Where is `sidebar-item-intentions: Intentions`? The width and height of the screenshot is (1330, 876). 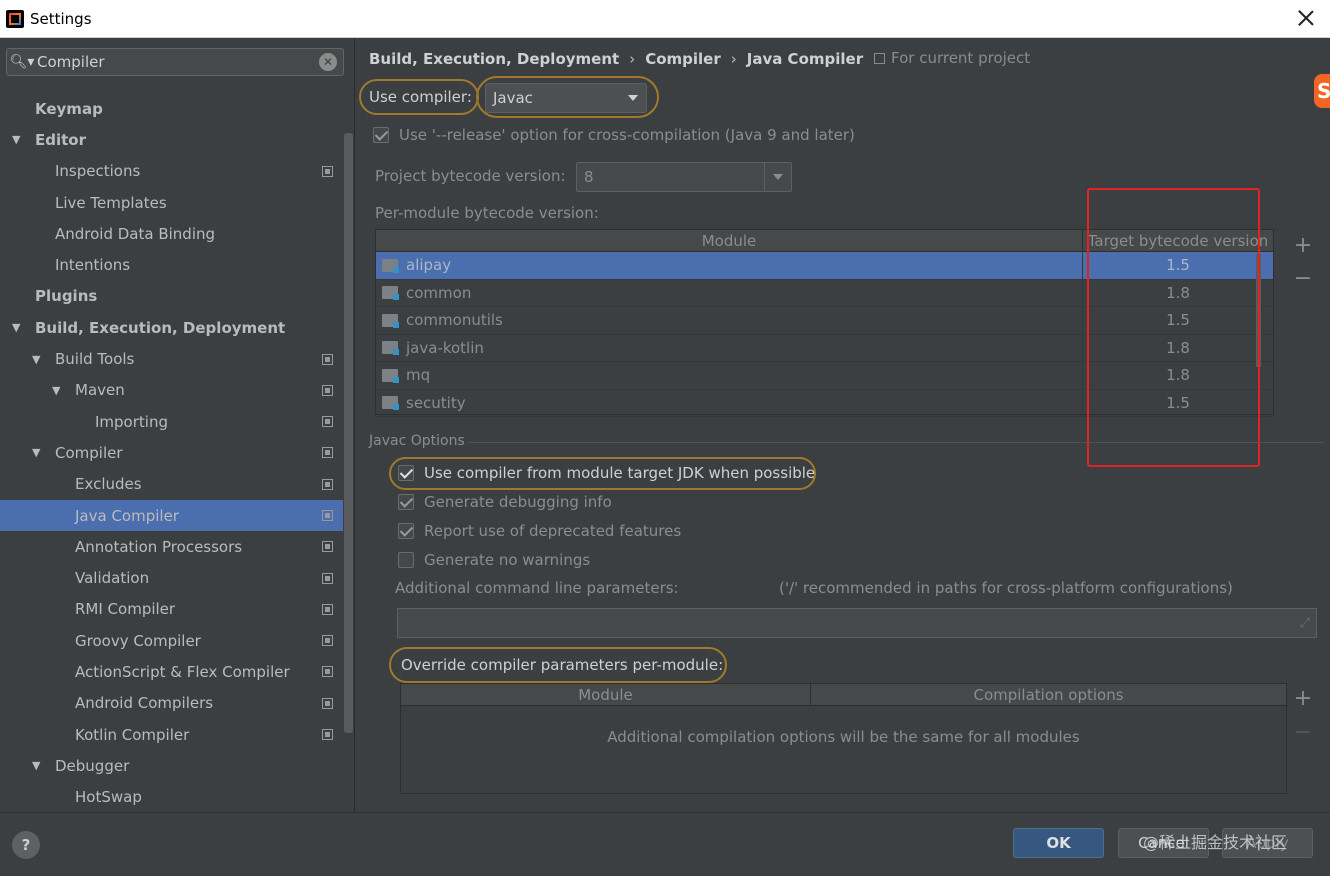 sidebar-item-intentions: Intentions is located at coordinates (171, 264).